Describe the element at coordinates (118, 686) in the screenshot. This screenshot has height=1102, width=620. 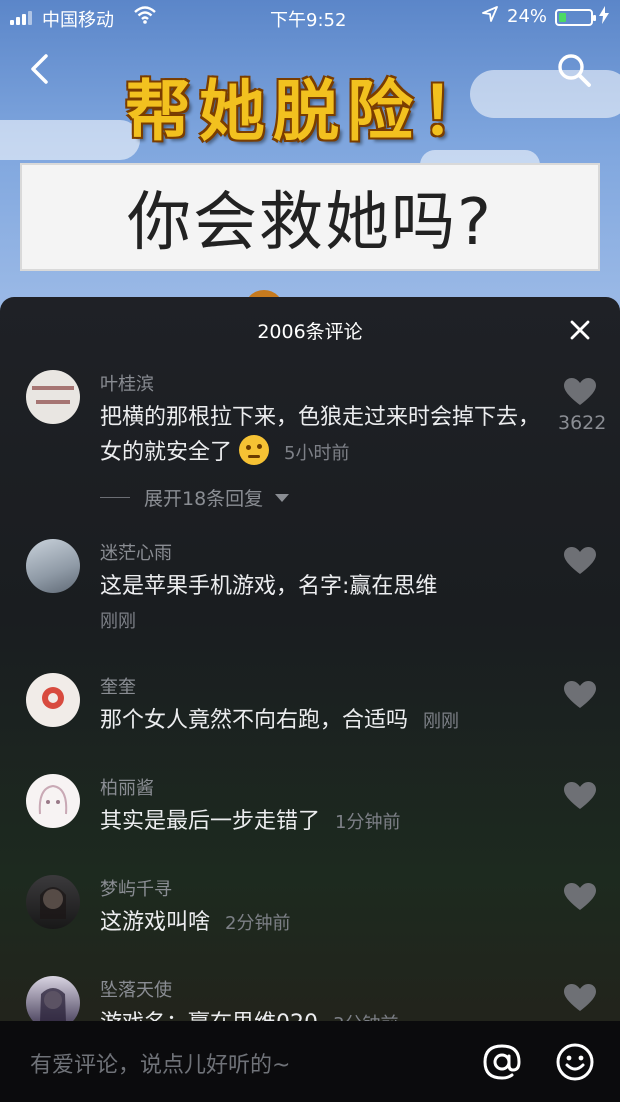
I see `comment-username: 奎奎` at that location.